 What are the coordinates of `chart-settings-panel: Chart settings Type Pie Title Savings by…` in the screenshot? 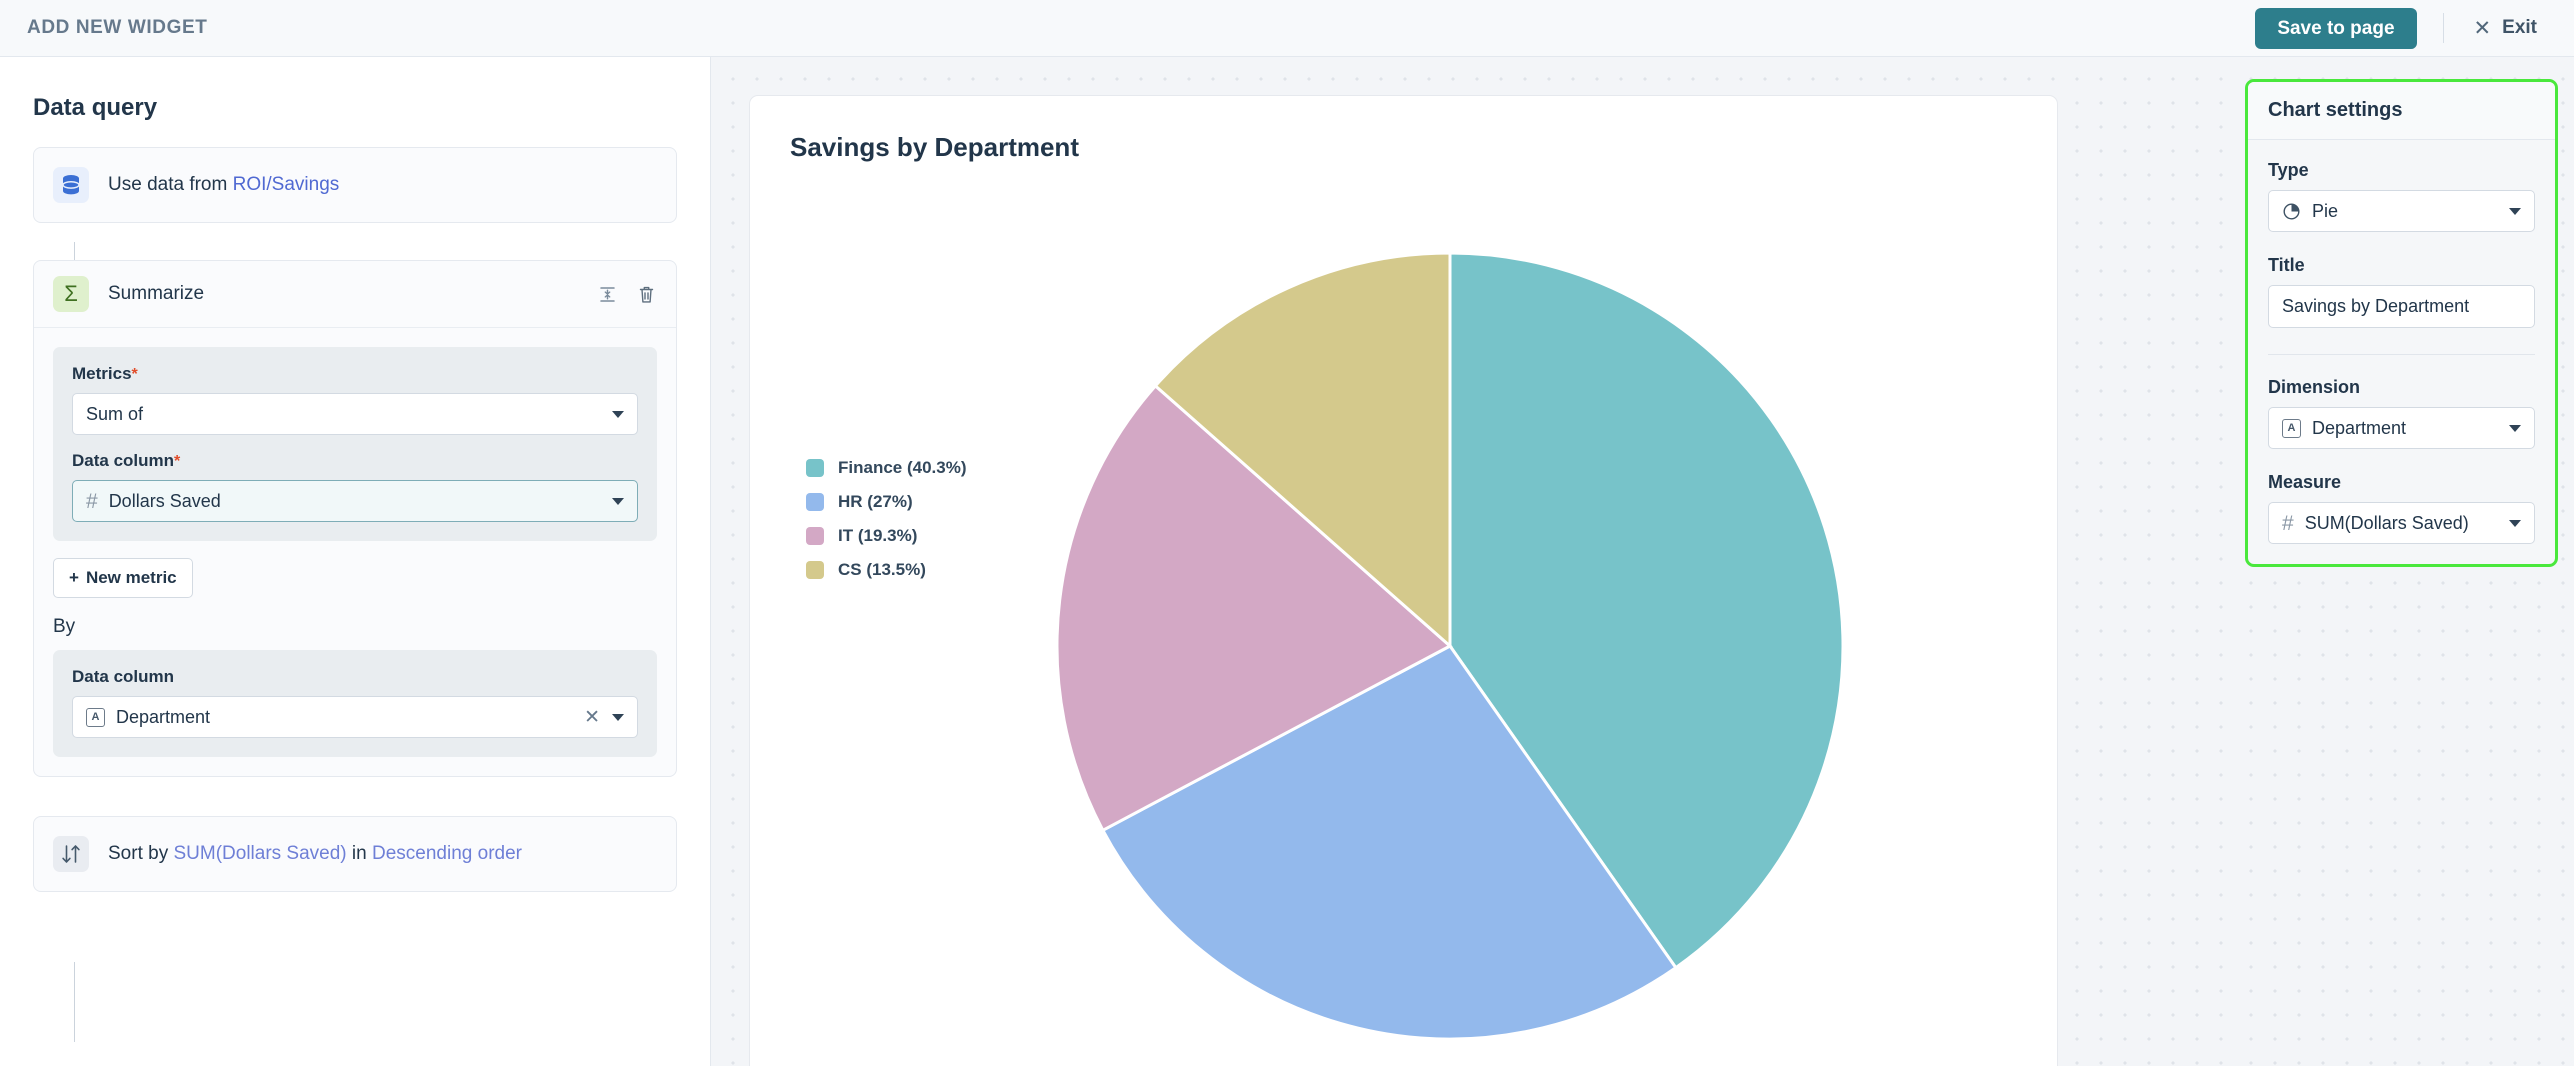 It's located at (2401, 323).